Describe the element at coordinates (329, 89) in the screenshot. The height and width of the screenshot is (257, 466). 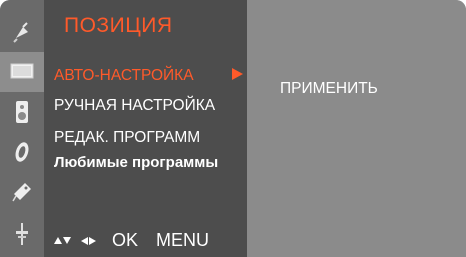
I see `apply-label: ПРИМЕНИТЬ` at that location.